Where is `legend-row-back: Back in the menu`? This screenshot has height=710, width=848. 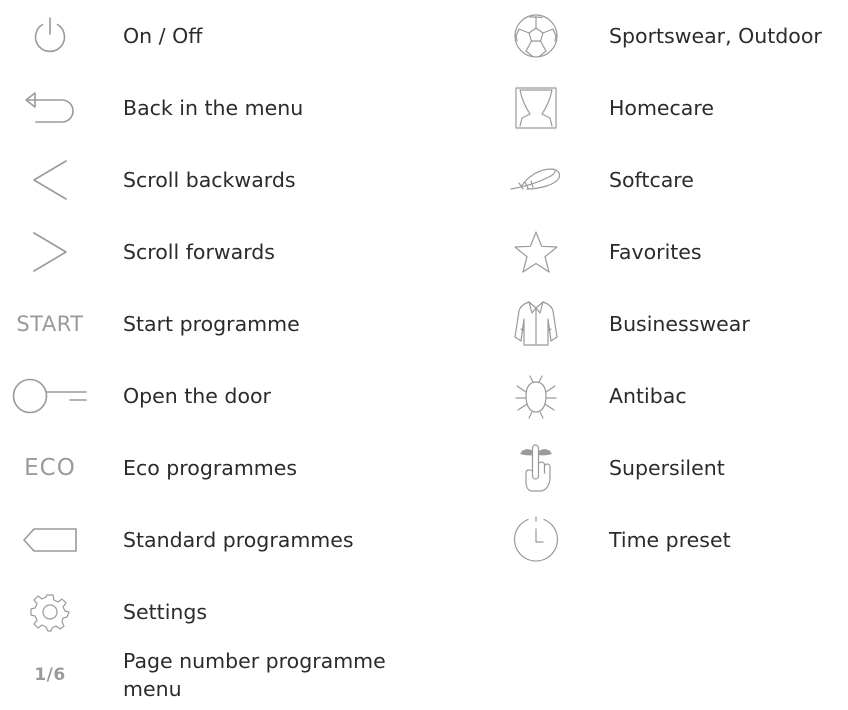
legend-row-back: Back in the menu is located at coordinates (210, 108).